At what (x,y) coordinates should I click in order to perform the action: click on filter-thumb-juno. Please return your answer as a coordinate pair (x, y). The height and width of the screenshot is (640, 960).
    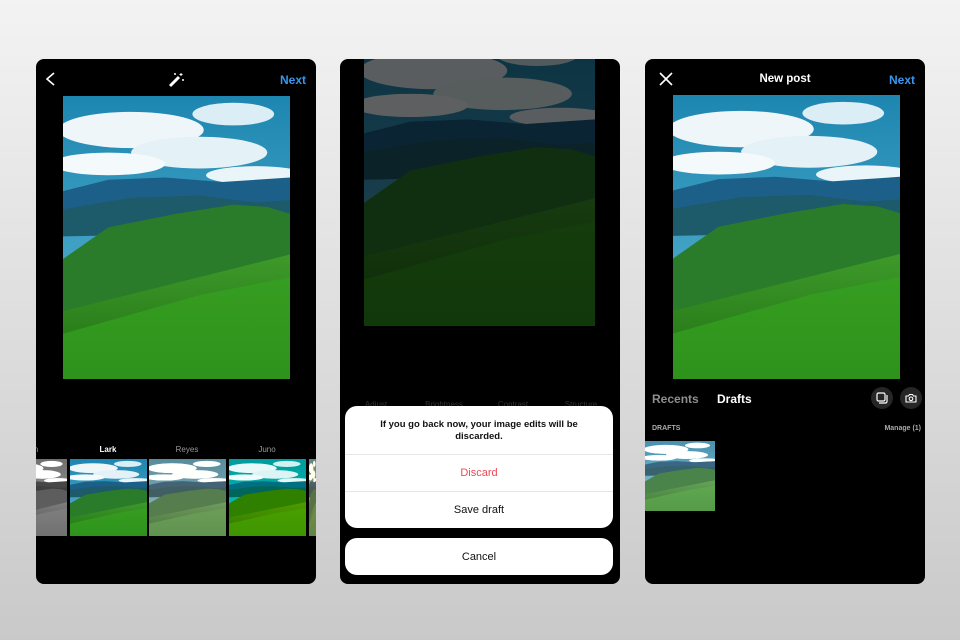
    Looking at the image, I should click on (267, 497).